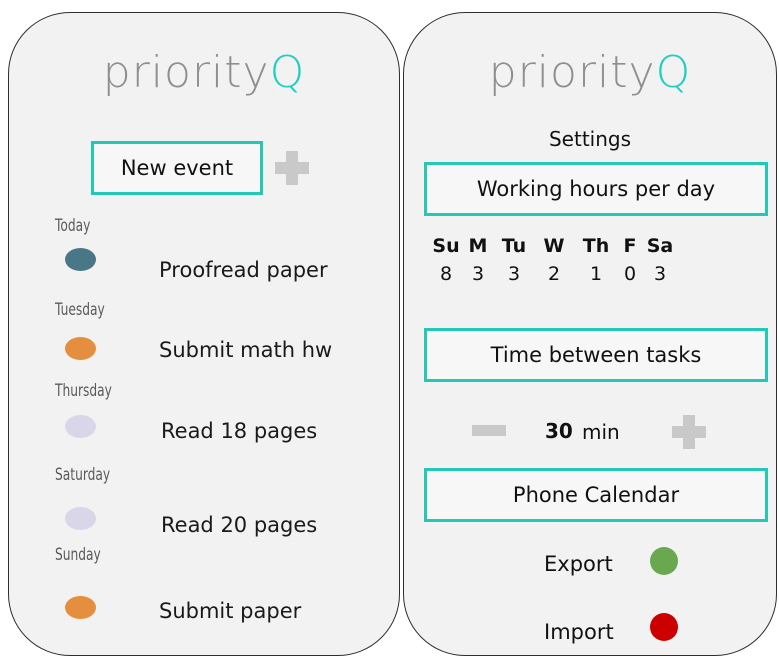  What do you see at coordinates (489, 430) in the screenshot?
I see `minus-icon` at bounding box center [489, 430].